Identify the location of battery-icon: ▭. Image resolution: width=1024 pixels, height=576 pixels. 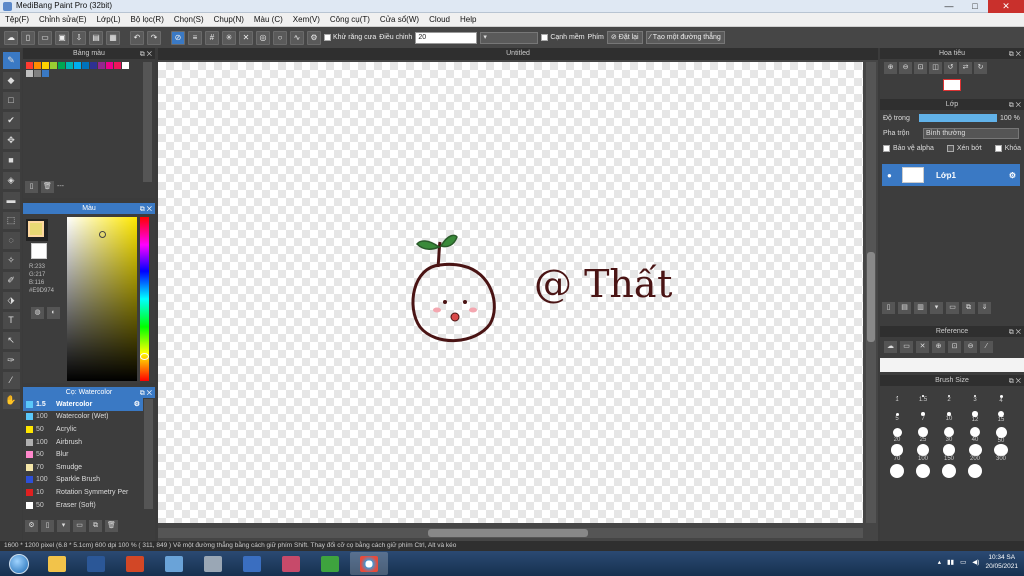
(963, 562).